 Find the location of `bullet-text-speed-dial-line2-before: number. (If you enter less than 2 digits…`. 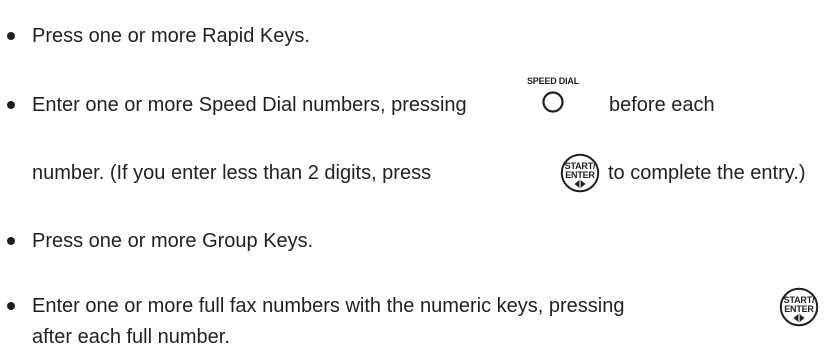

bullet-text-speed-dial-line2-before: number. (If you enter less than 2 digits… is located at coordinates (232, 173).